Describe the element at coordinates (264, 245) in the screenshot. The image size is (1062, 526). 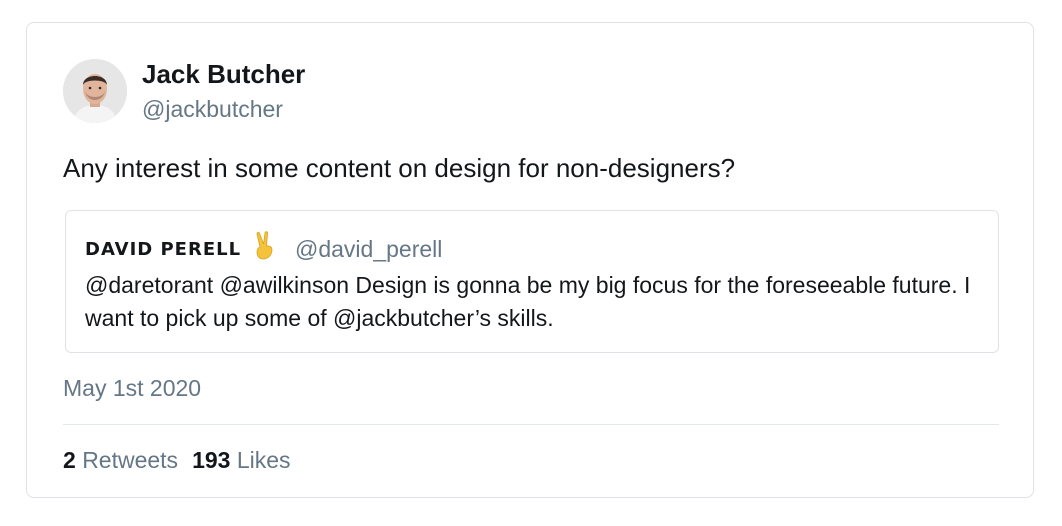
I see `victory-hand-icon` at that location.